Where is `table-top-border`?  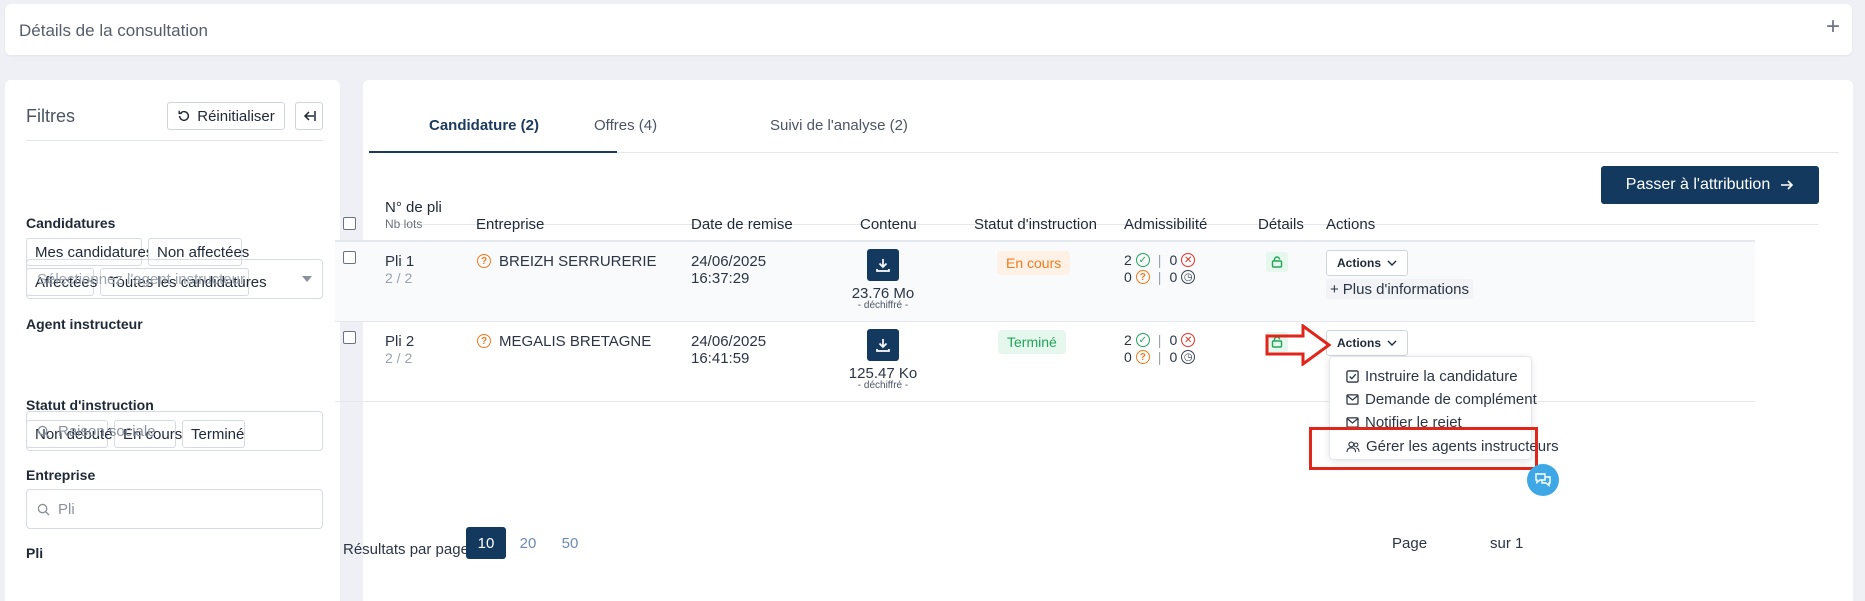 table-top-border is located at coordinates (1108, 224).